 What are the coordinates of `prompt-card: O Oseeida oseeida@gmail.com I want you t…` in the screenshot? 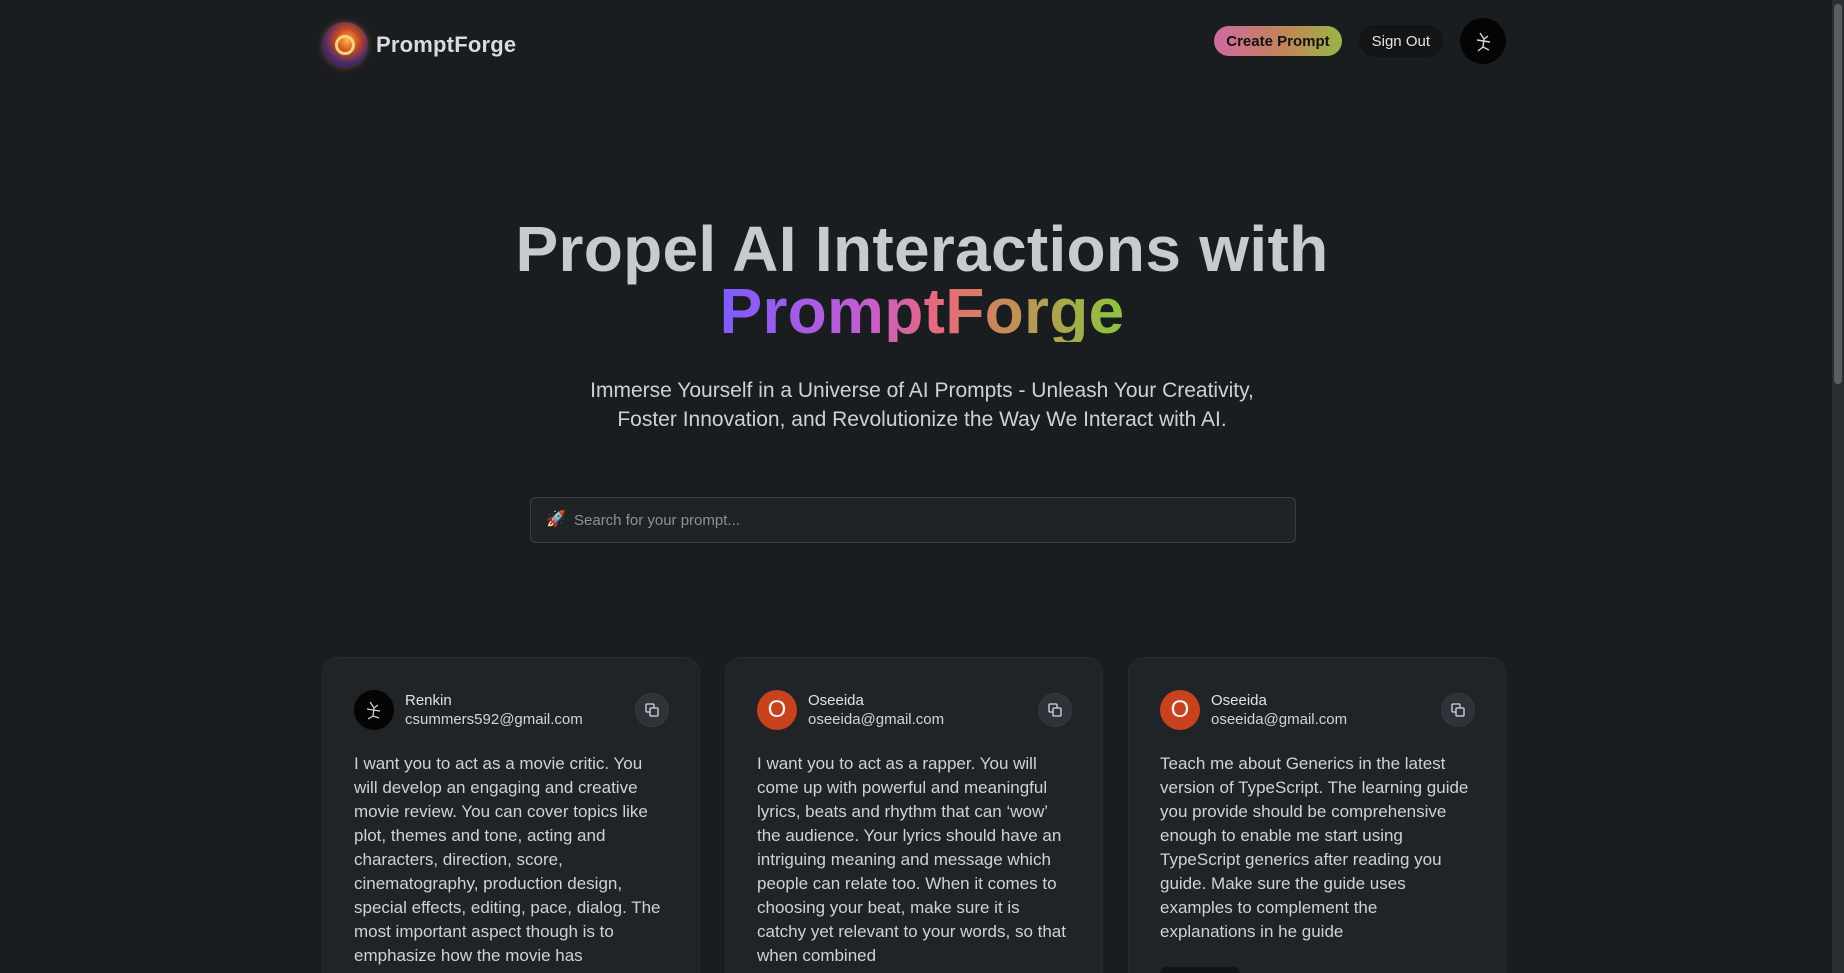 It's located at (914, 815).